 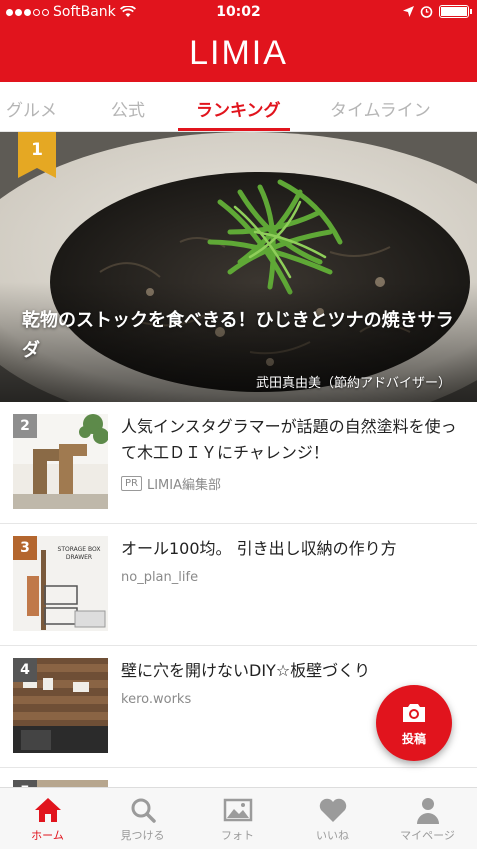 What do you see at coordinates (60, 461) in the screenshot?
I see `item-thumbnail: 2` at bounding box center [60, 461].